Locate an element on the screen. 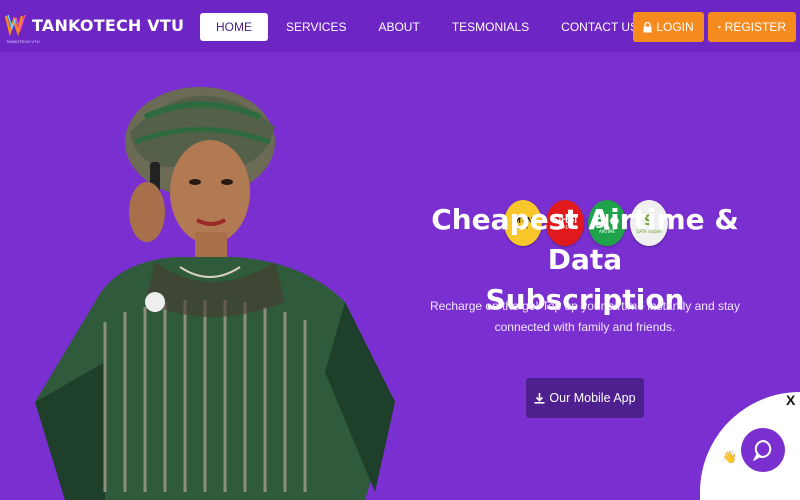 This screenshot has height=500, width=800. mobile-app-button: Our Mobile App is located at coordinates (585, 398).